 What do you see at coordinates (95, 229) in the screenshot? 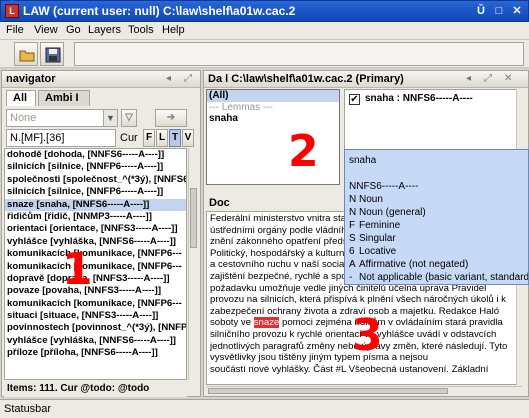
I see `list-item: orientaci [orientace, [NNFS3-----A----]]` at bounding box center [95, 229].